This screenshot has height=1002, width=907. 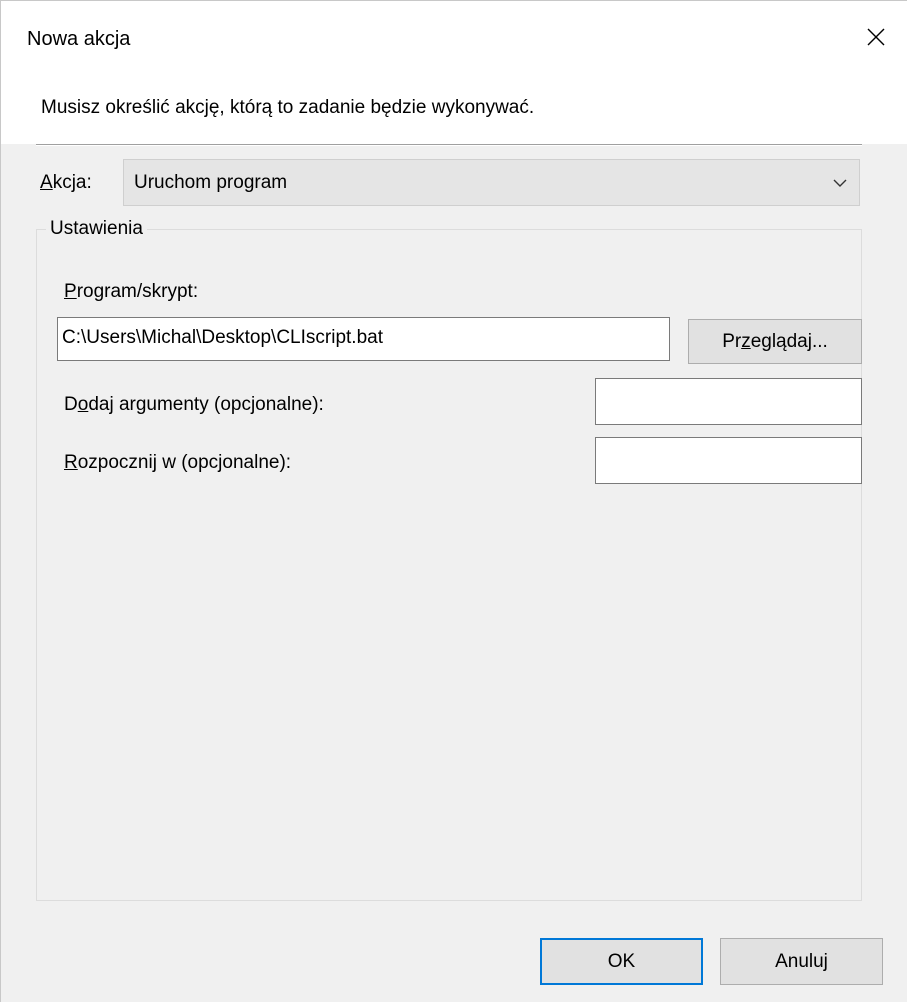 I want to click on ok-button: OK, so click(x=621, y=961).